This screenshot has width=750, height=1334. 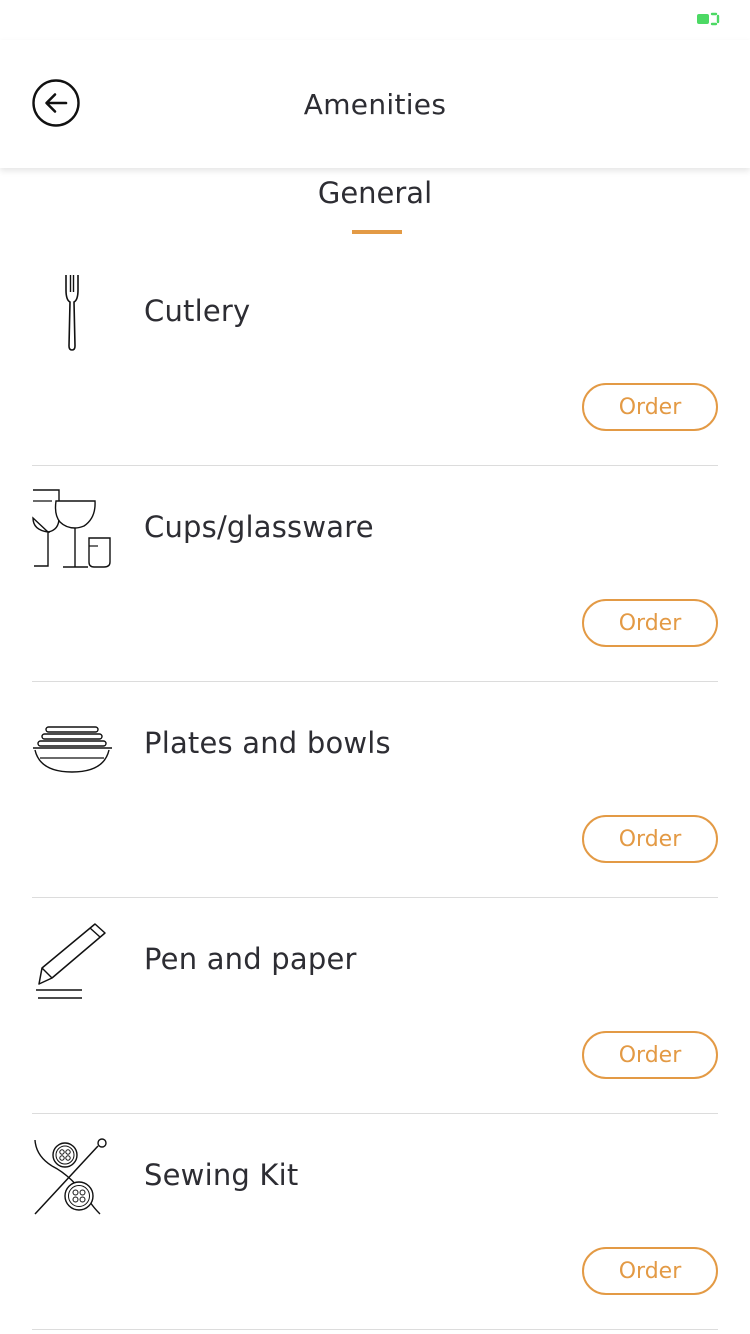 What do you see at coordinates (375, 358) in the screenshot?
I see `list-item: Cutlery Order` at bounding box center [375, 358].